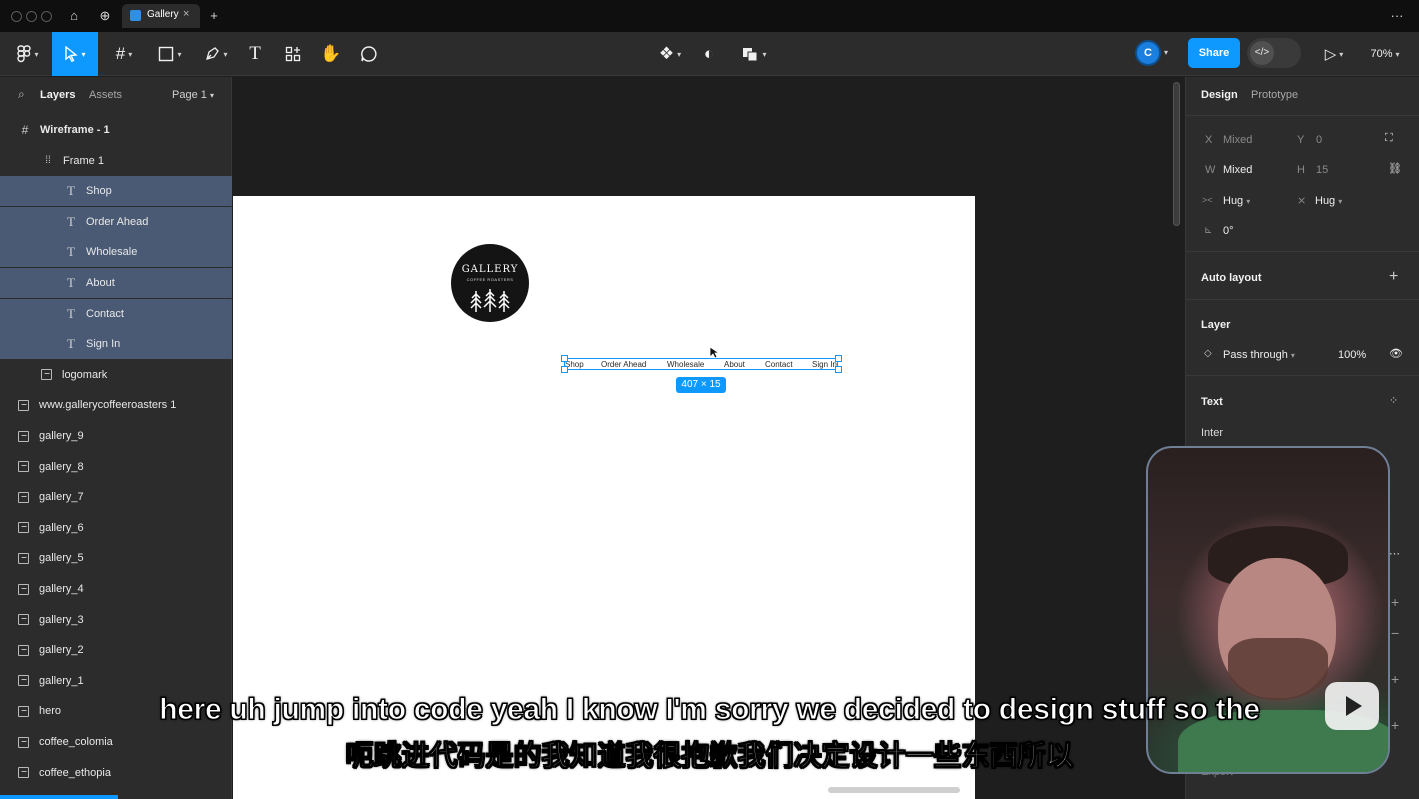  Describe the element at coordinates (670, 54) in the screenshot. I see `components-icon: ❖ ▾` at that location.